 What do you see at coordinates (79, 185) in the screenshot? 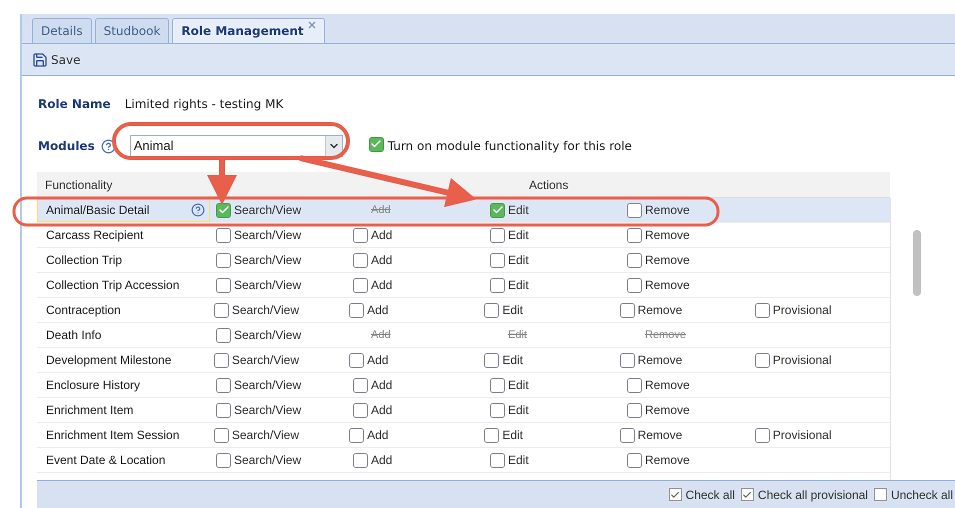
I see `column-header: Functionality` at bounding box center [79, 185].